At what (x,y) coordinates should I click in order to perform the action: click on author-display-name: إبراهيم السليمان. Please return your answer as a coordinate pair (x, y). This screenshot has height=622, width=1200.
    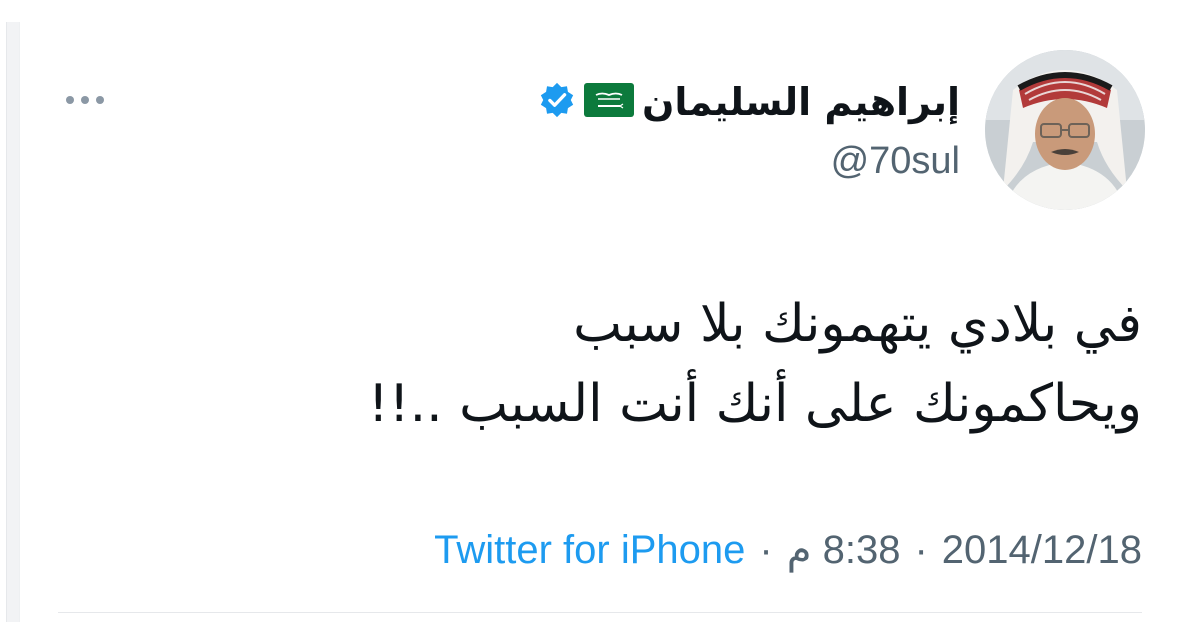
    Looking at the image, I should click on (801, 102).